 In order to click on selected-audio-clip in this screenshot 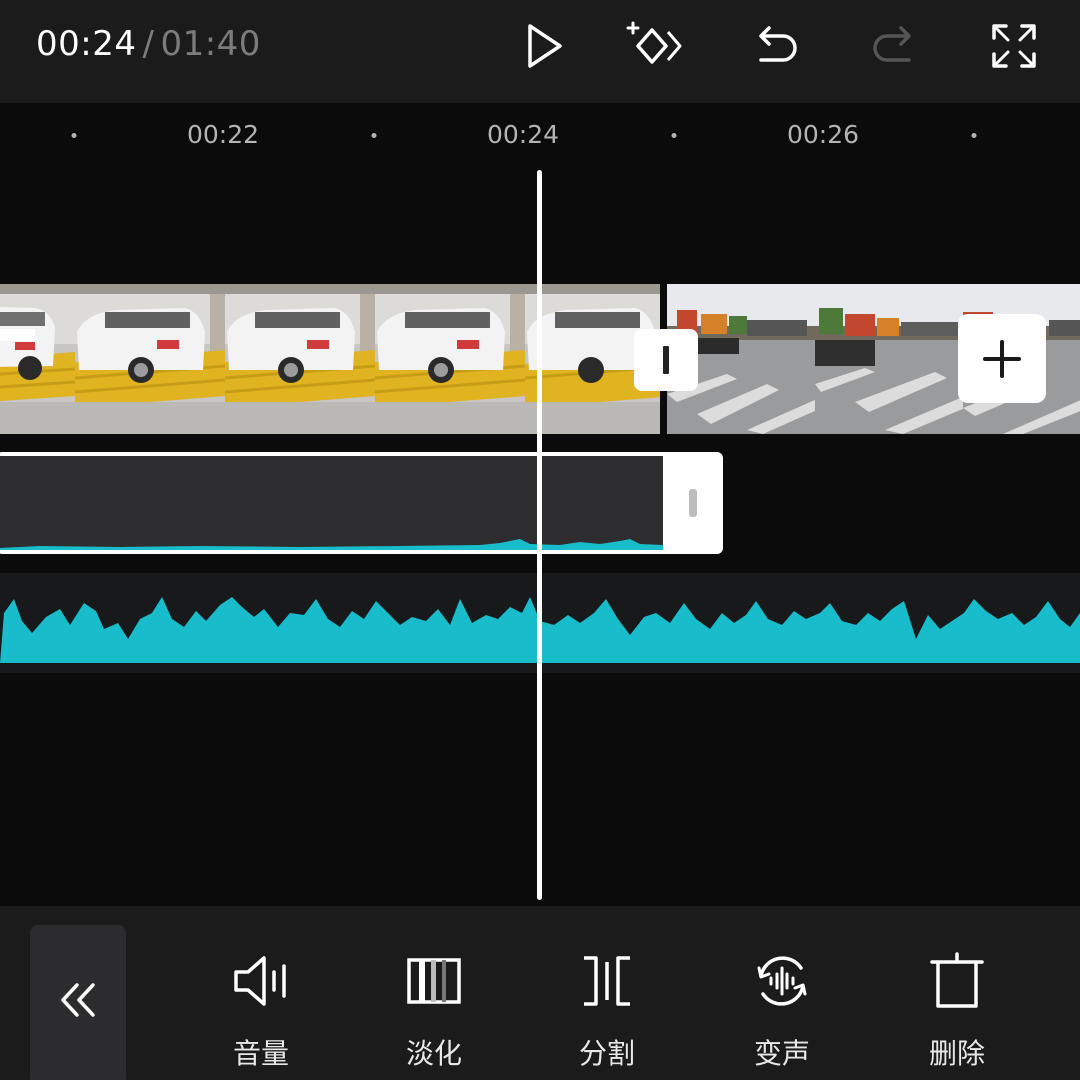, I will do `click(361, 503)`.